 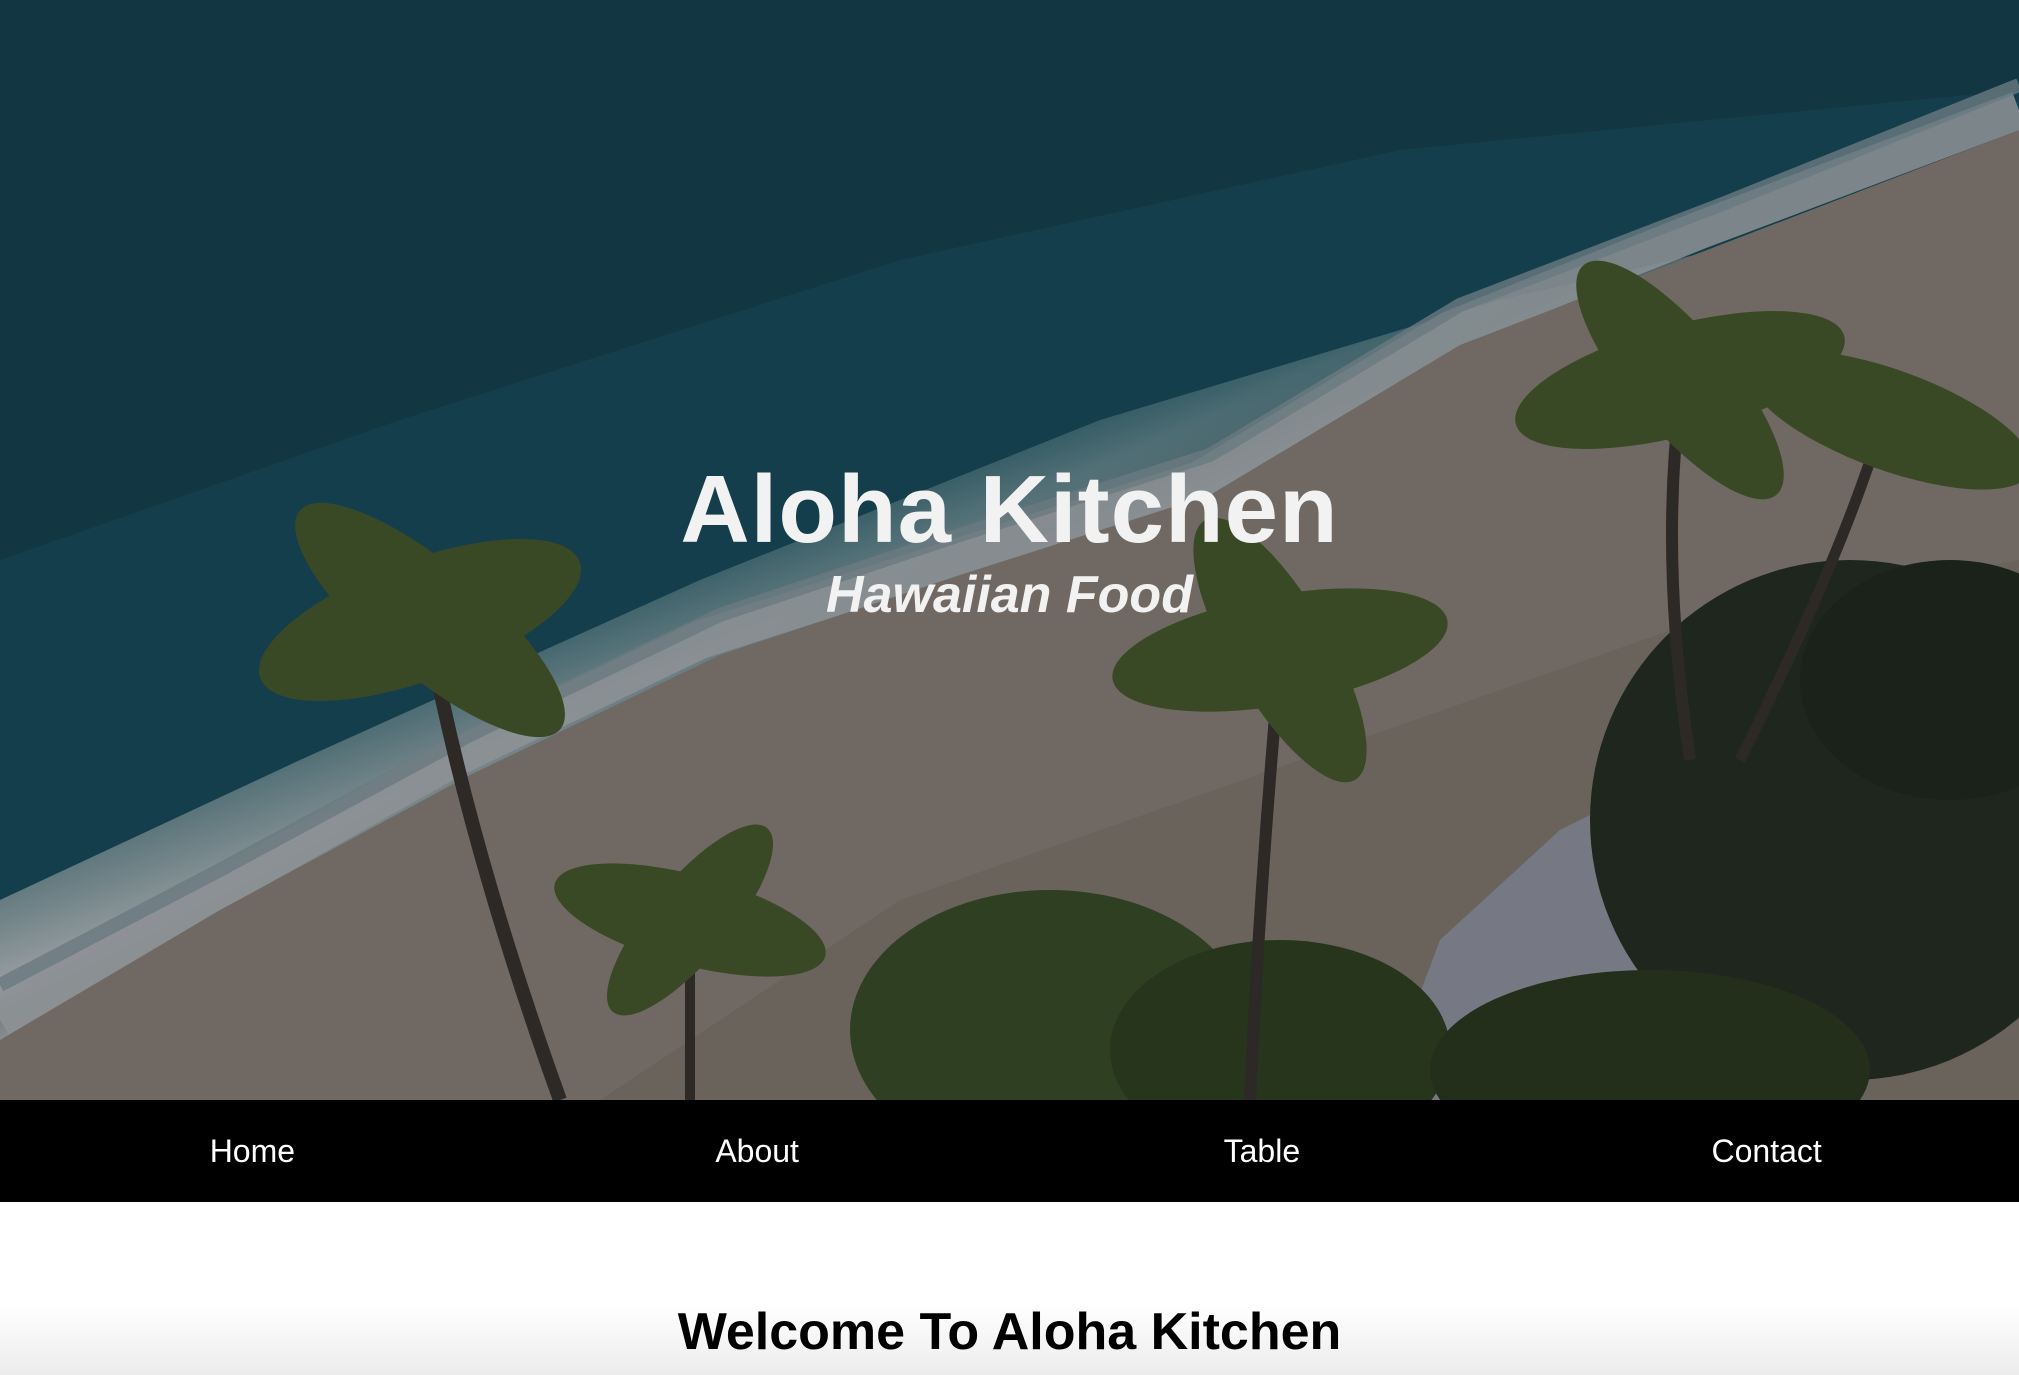 I want to click on main-navigation: Home About Table Contact, so click(x=1009, y=1151).